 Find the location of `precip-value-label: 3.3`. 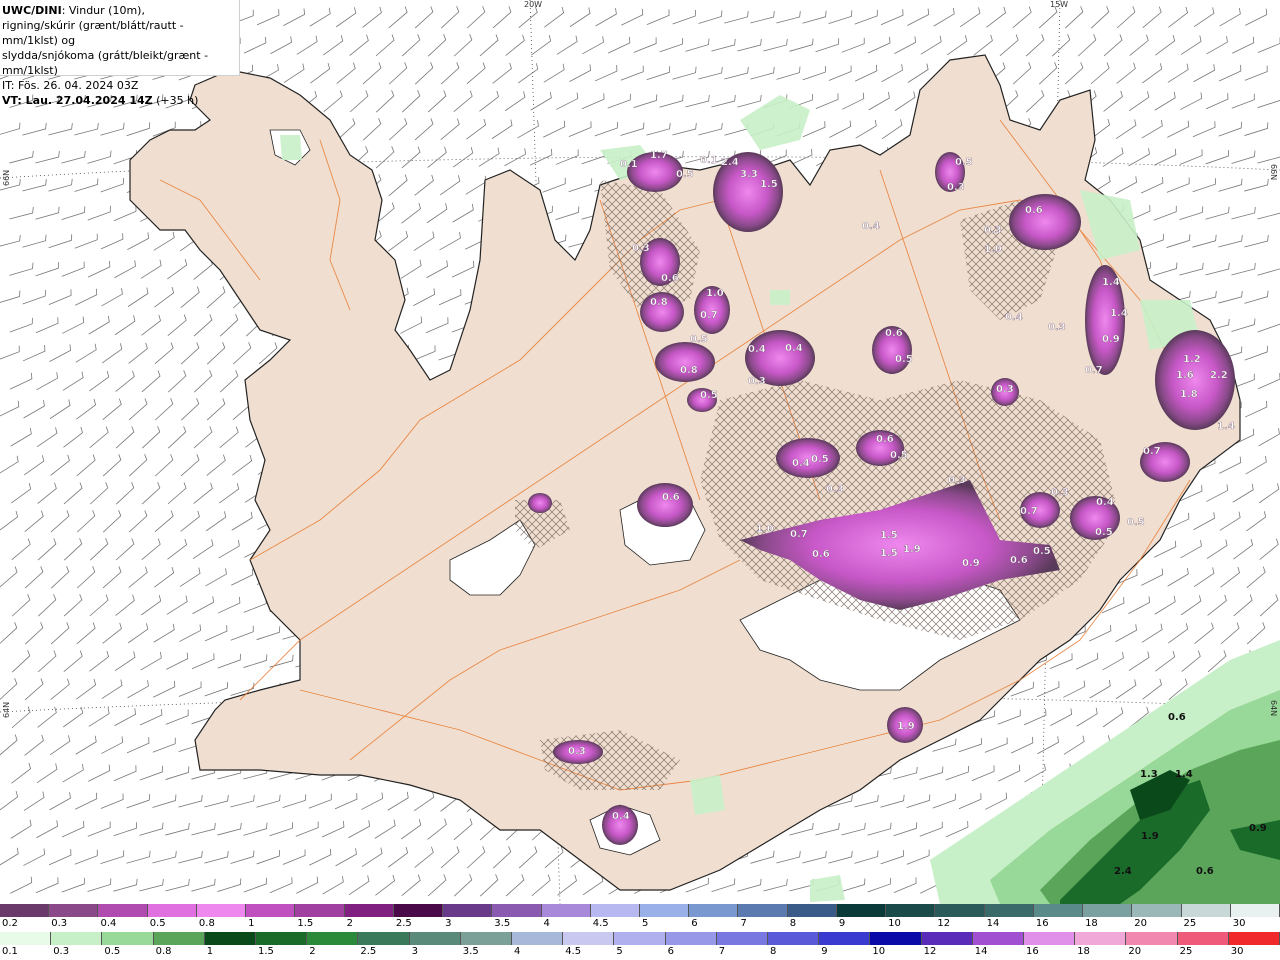

precip-value-label: 3.3 is located at coordinates (749, 174).